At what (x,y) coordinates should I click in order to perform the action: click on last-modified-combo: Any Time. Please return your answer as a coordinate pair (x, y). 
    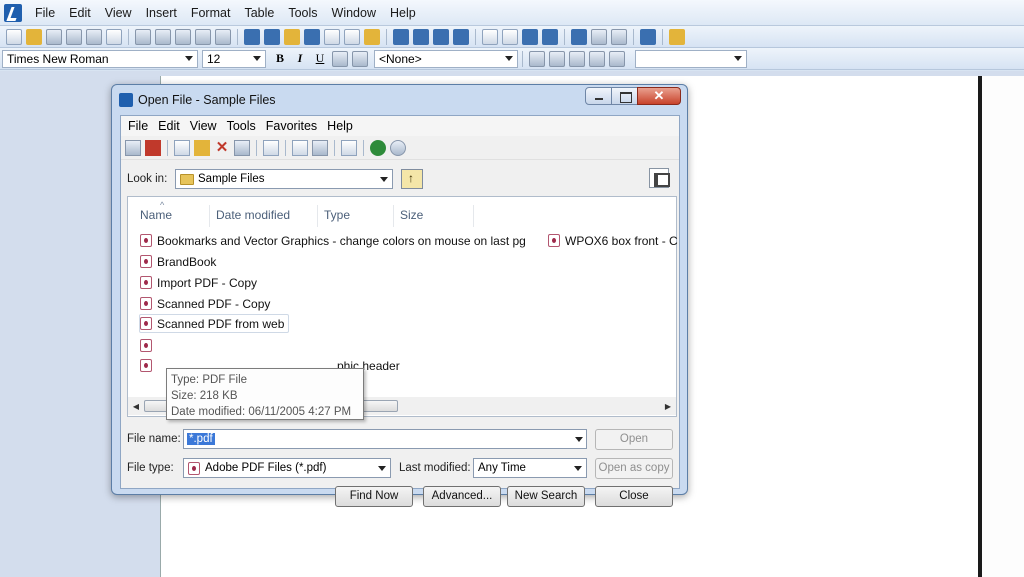
    Looking at the image, I should click on (530, 468).